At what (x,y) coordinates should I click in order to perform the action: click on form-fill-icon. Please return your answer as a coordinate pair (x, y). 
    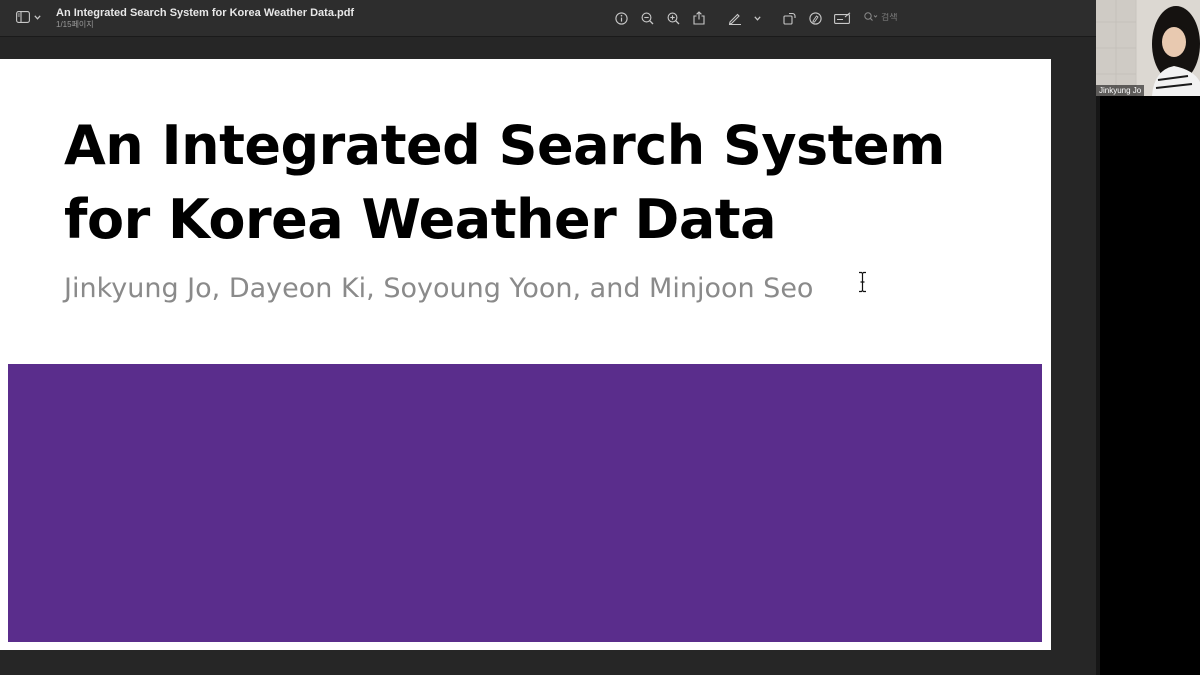
    Looking at the image, I should click on (842, 18).